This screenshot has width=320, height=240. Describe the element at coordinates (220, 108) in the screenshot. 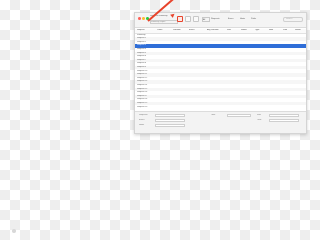

I see `table-row: Request 20` at that location.